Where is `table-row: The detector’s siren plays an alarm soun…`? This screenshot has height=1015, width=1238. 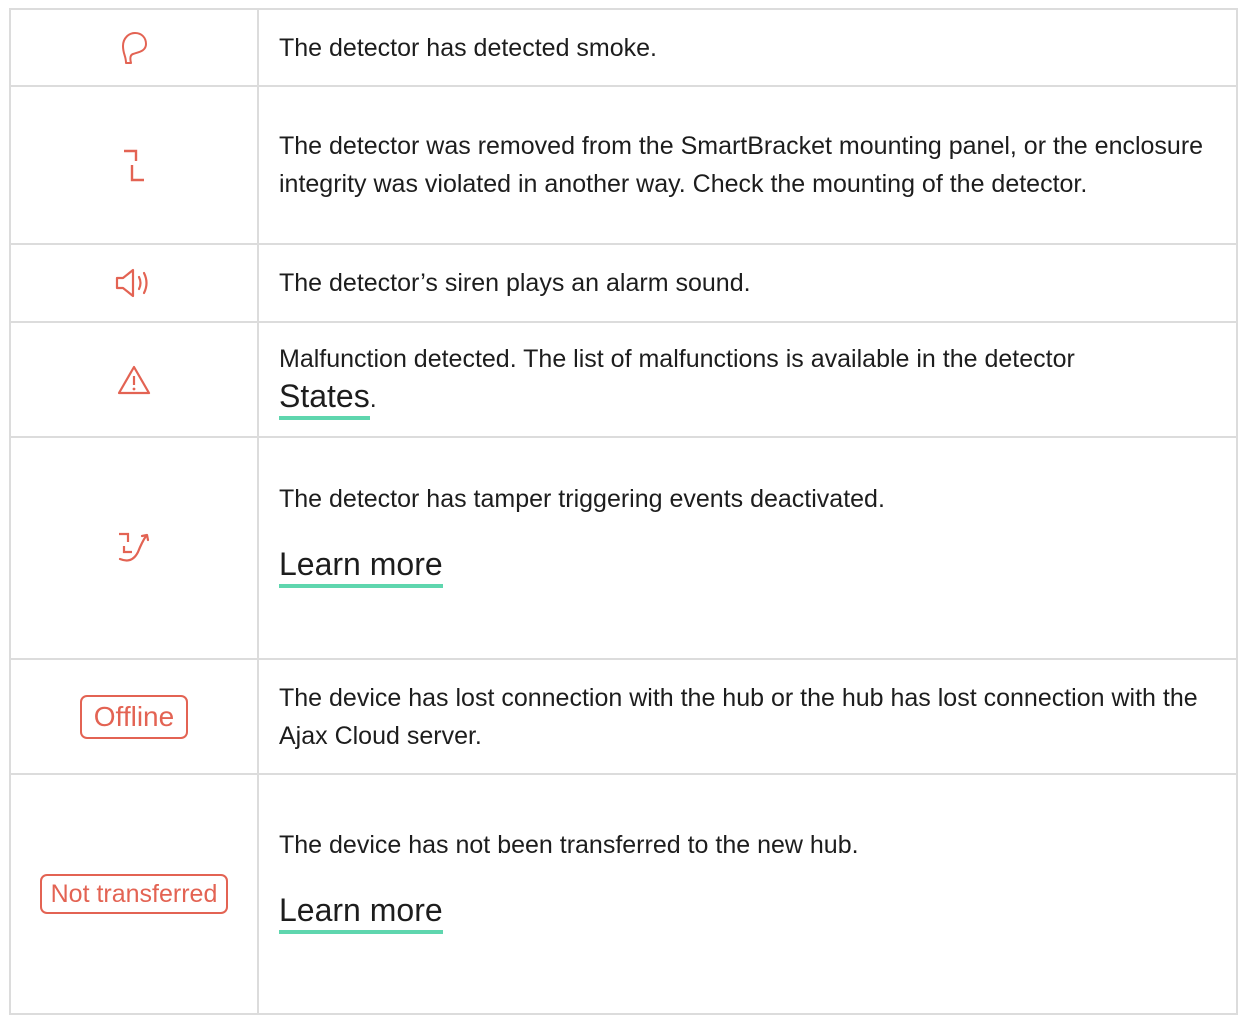 table-row: The detector’s siren plays an alarm soun… is located at coordinates (623, 283).